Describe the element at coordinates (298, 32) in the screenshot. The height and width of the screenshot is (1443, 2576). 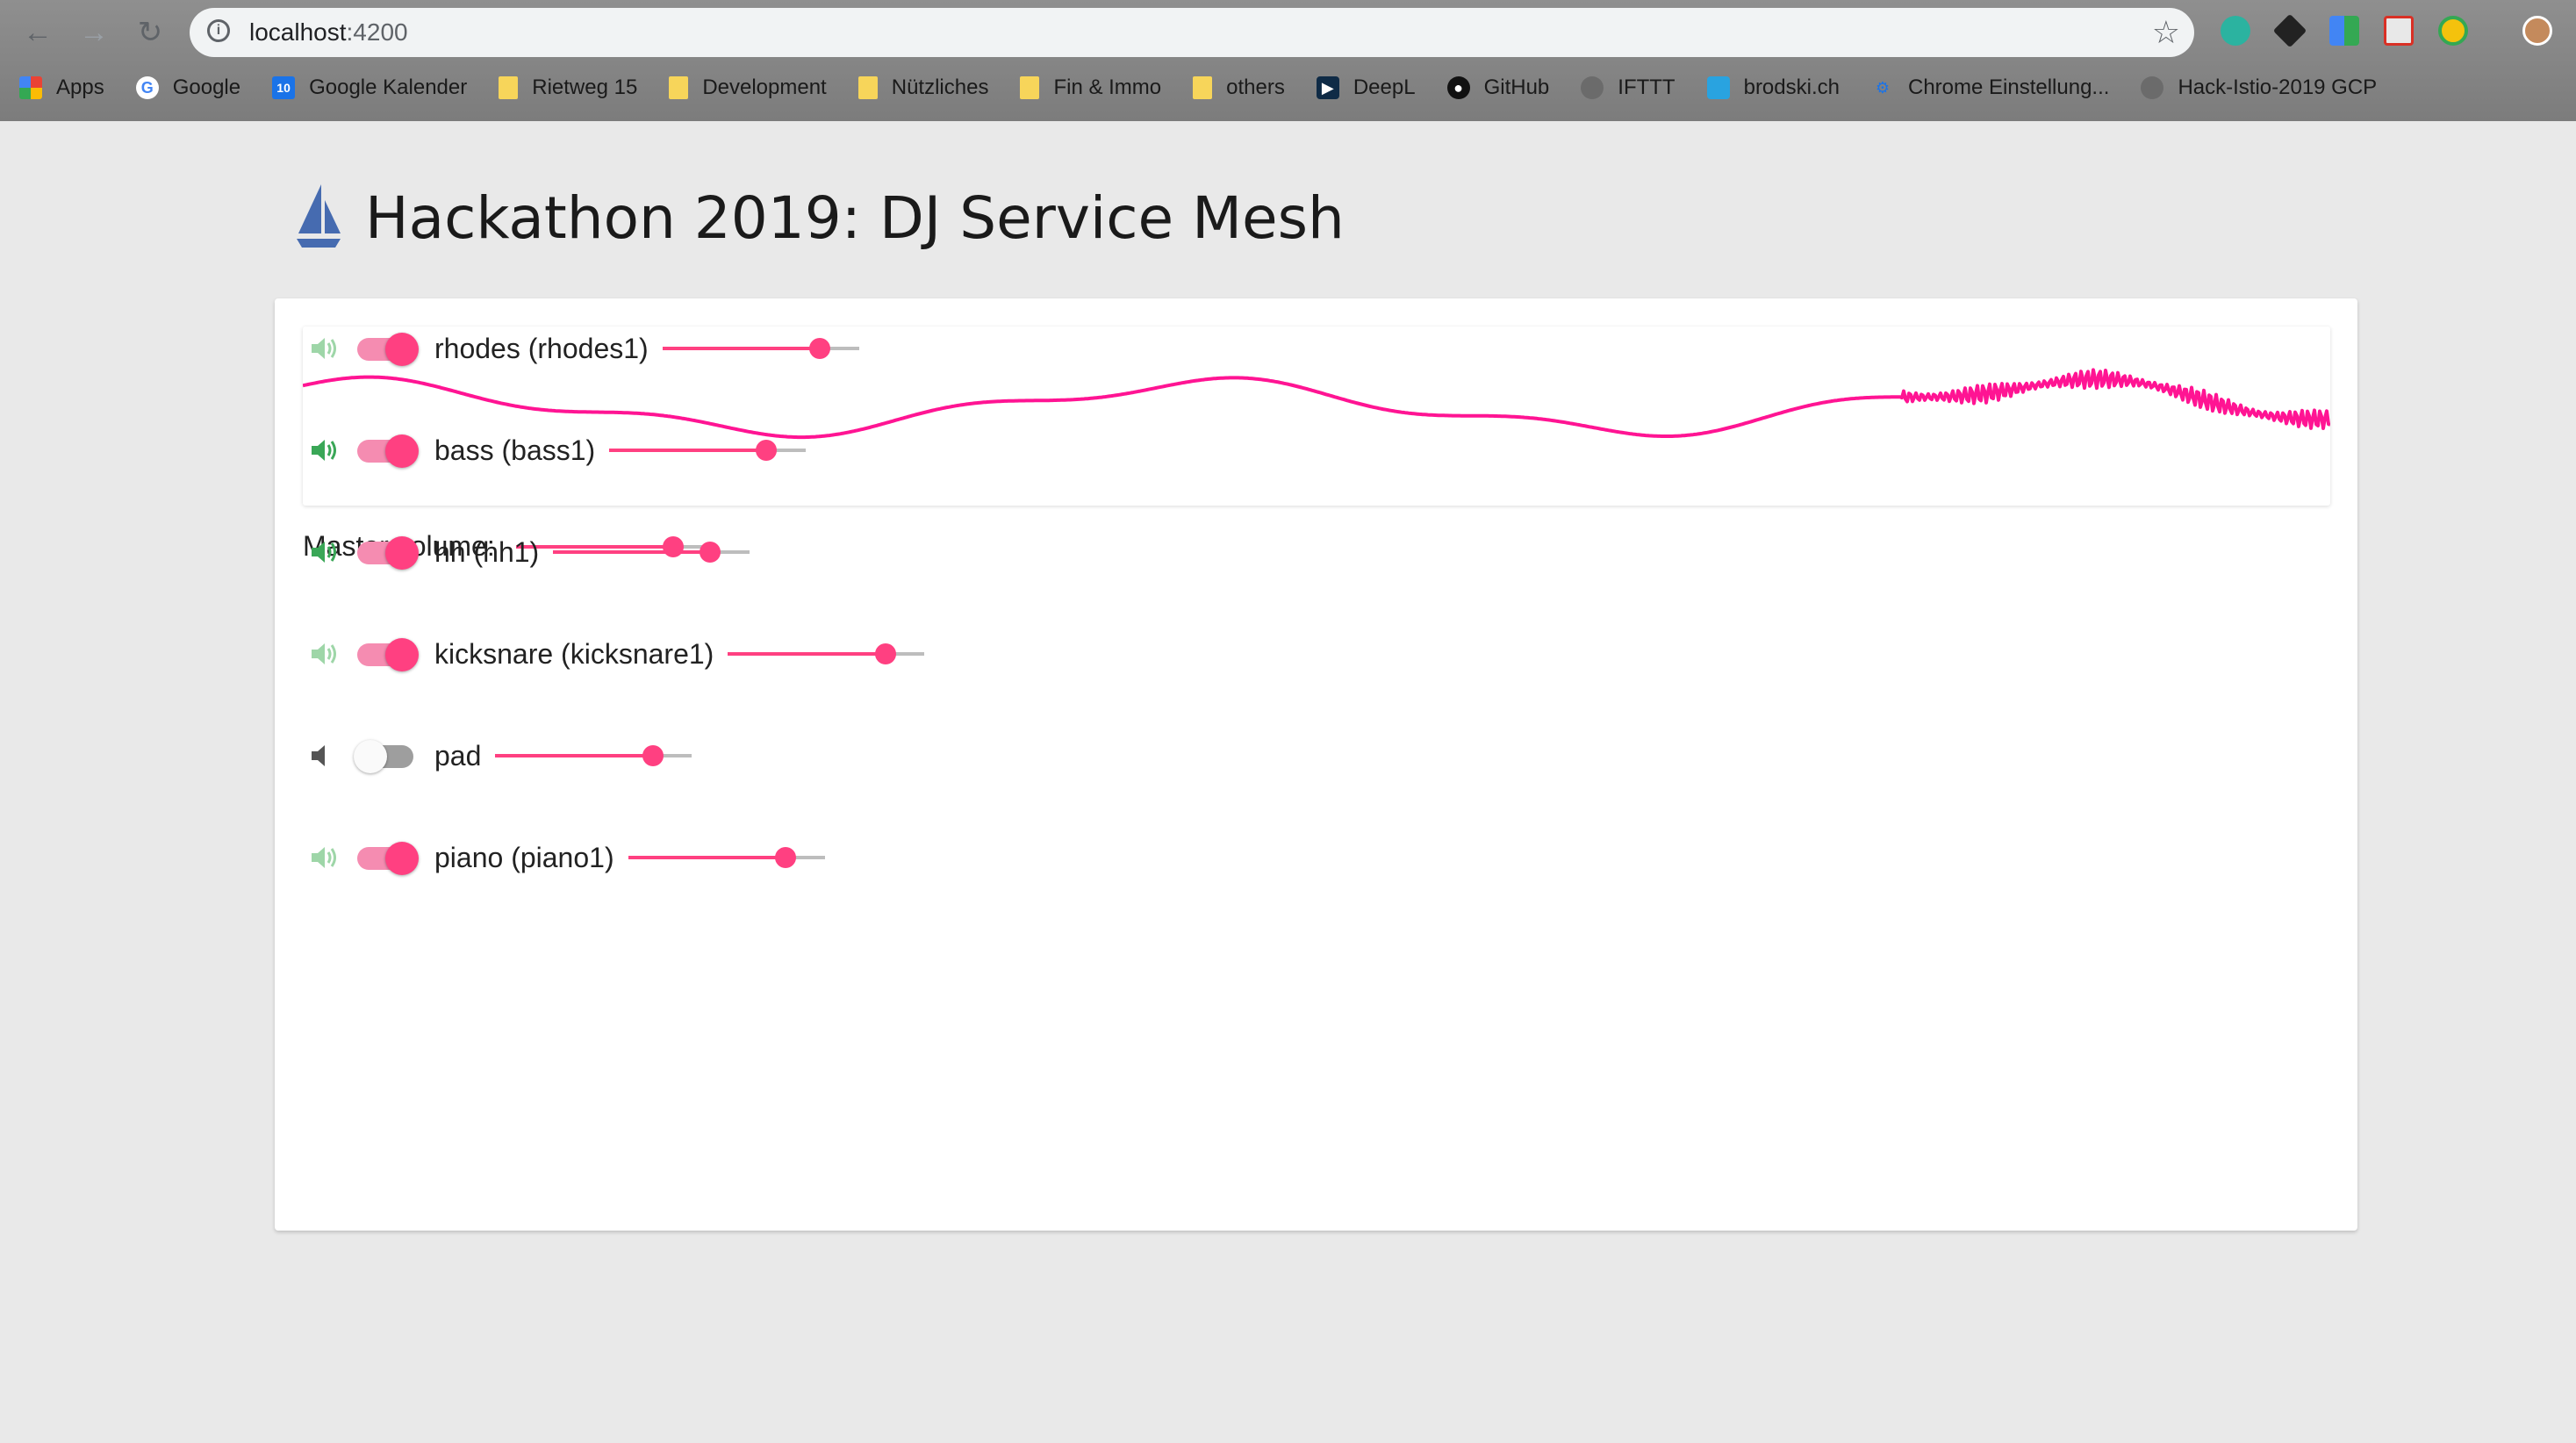
I see `url-host: localhost` at that location.